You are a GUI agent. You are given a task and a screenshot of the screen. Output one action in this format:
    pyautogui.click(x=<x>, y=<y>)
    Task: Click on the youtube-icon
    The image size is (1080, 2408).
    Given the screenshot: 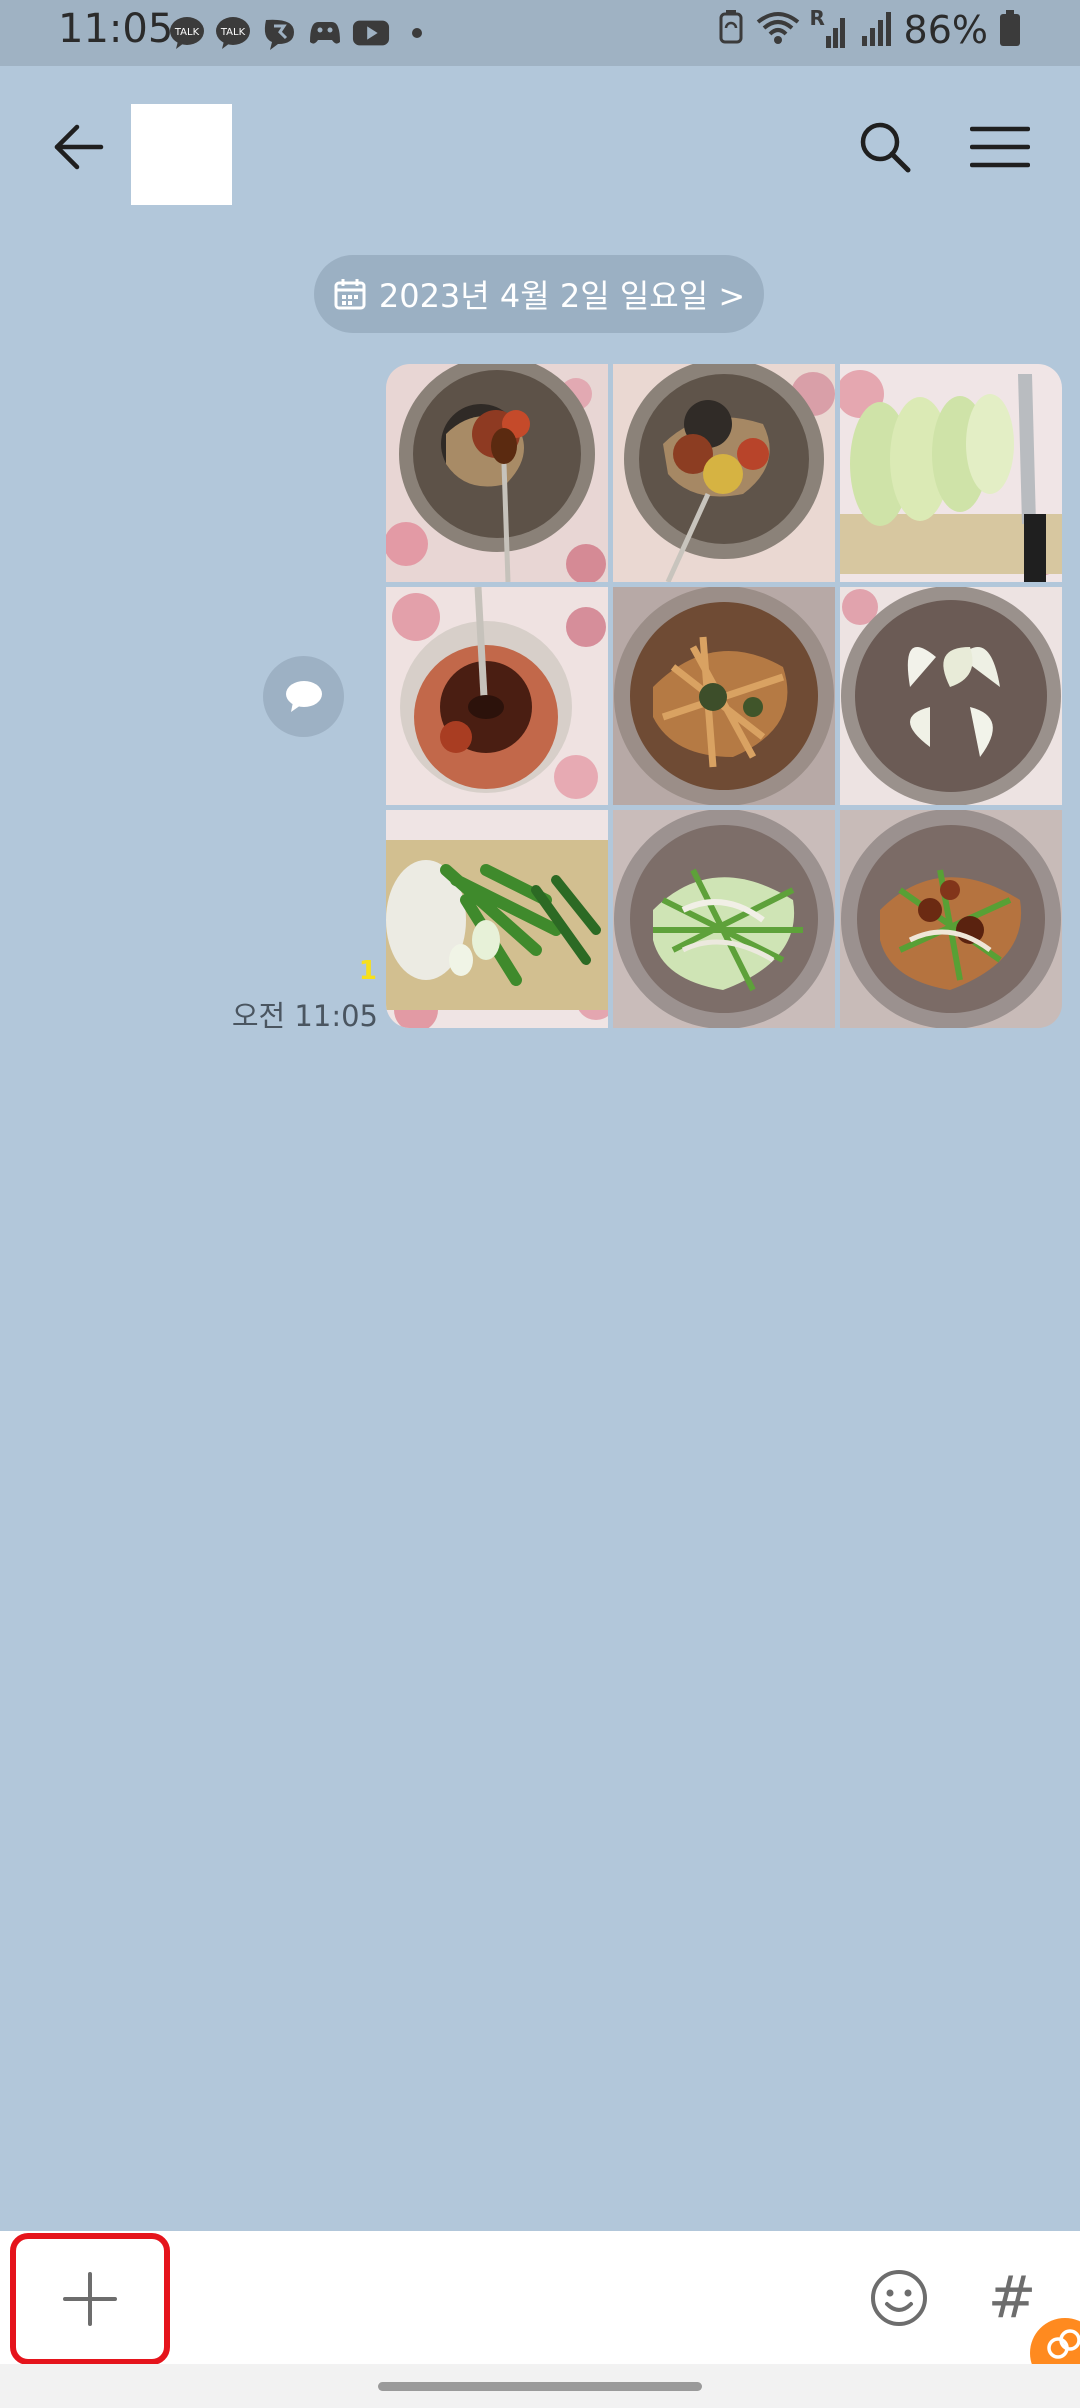 What is the action you would take?
    pyautogui.click(x=371, y=33)
    